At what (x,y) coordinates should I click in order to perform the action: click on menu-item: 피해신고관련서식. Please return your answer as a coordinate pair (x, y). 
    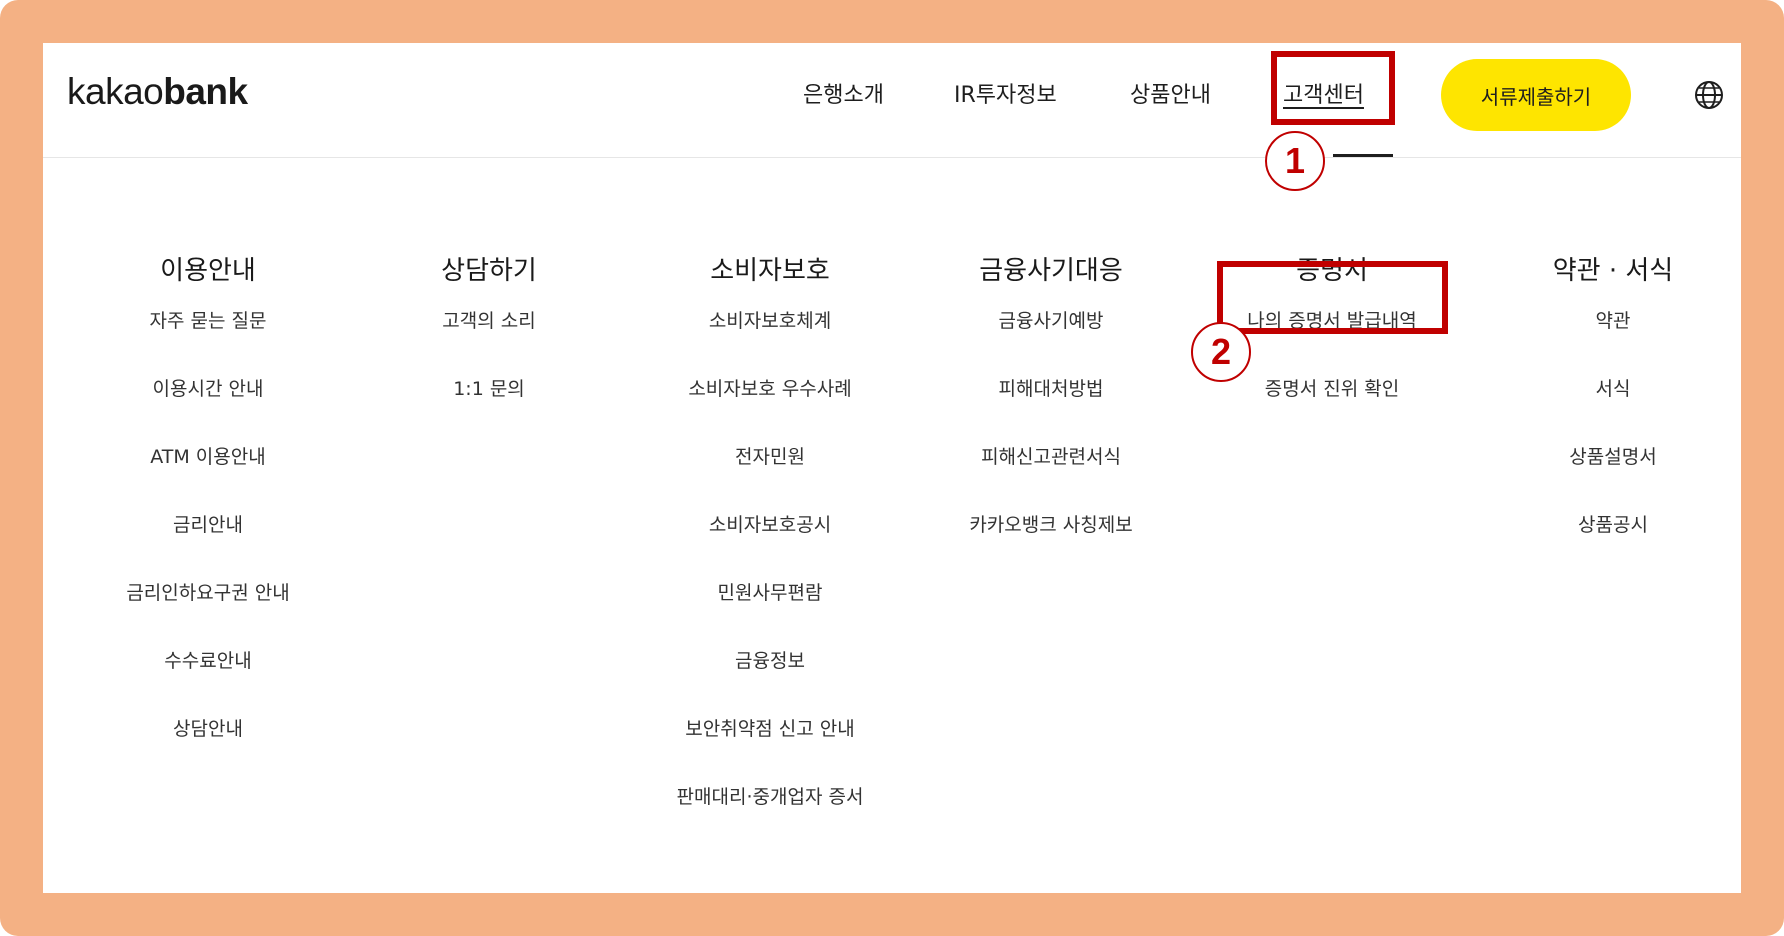
    Looking at the image, I should click on (1051, 479).